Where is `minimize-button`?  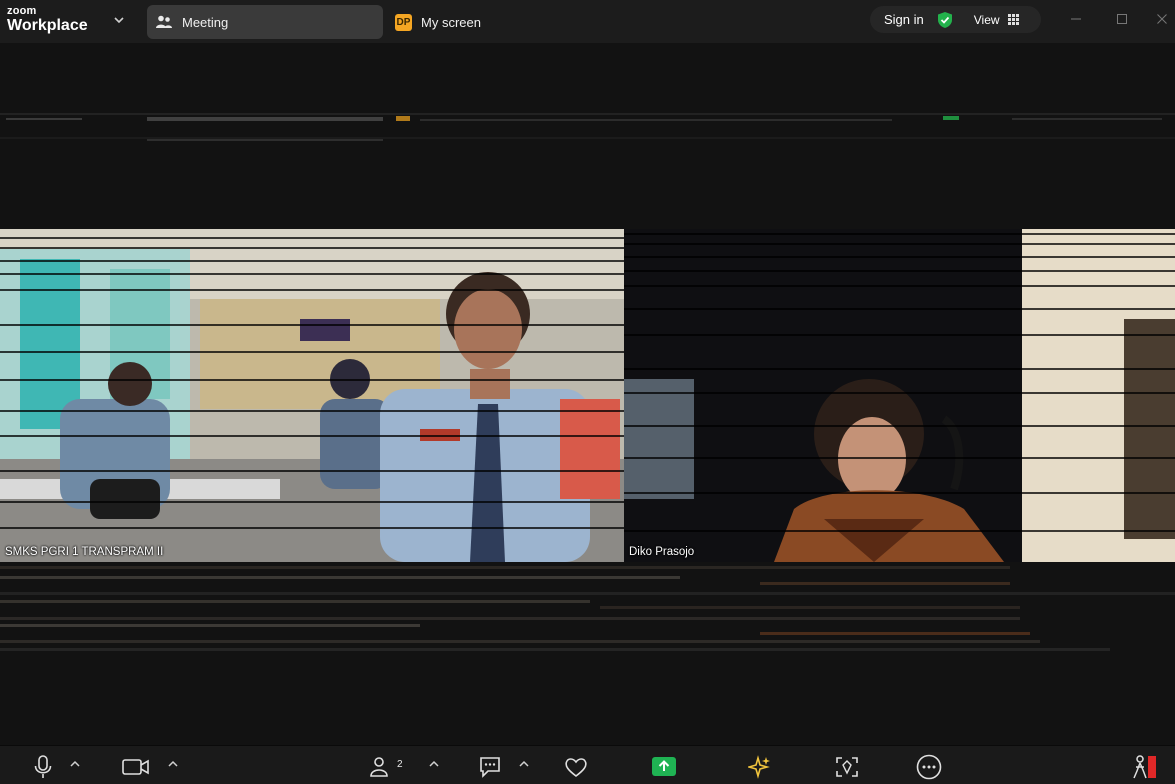 minimize-button is located at coordinates (1076, 19).